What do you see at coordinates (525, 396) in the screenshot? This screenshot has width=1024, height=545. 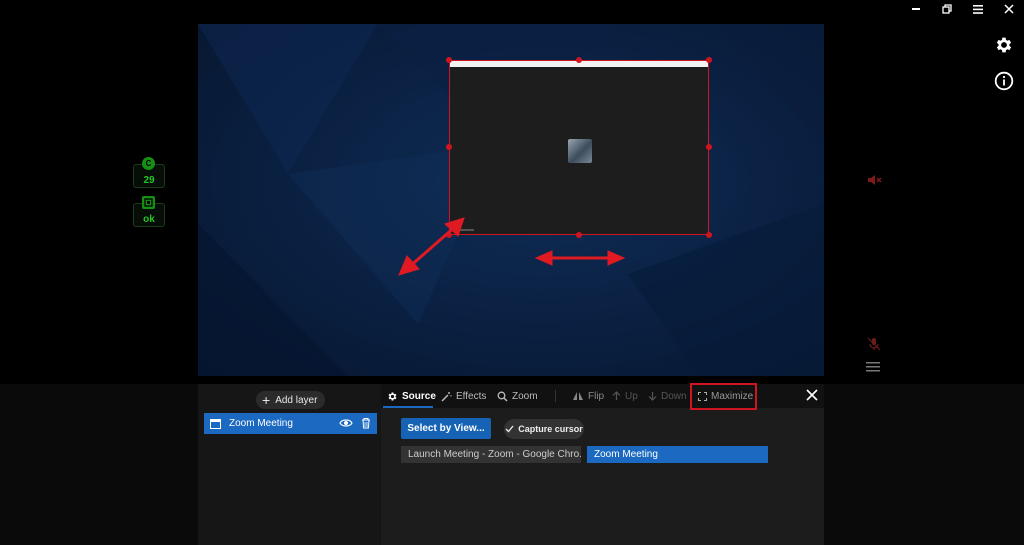 I see `tab-zoom-label: Zoom` at bounding box center [525, 396].